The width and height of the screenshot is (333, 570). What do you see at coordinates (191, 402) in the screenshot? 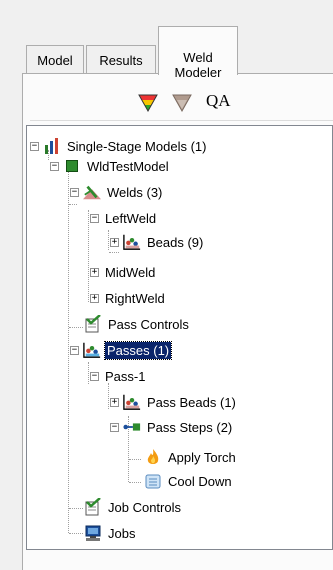
I see `tree-label-pass-beads: Pass Beads (1)` at bounding box center [191, 402].